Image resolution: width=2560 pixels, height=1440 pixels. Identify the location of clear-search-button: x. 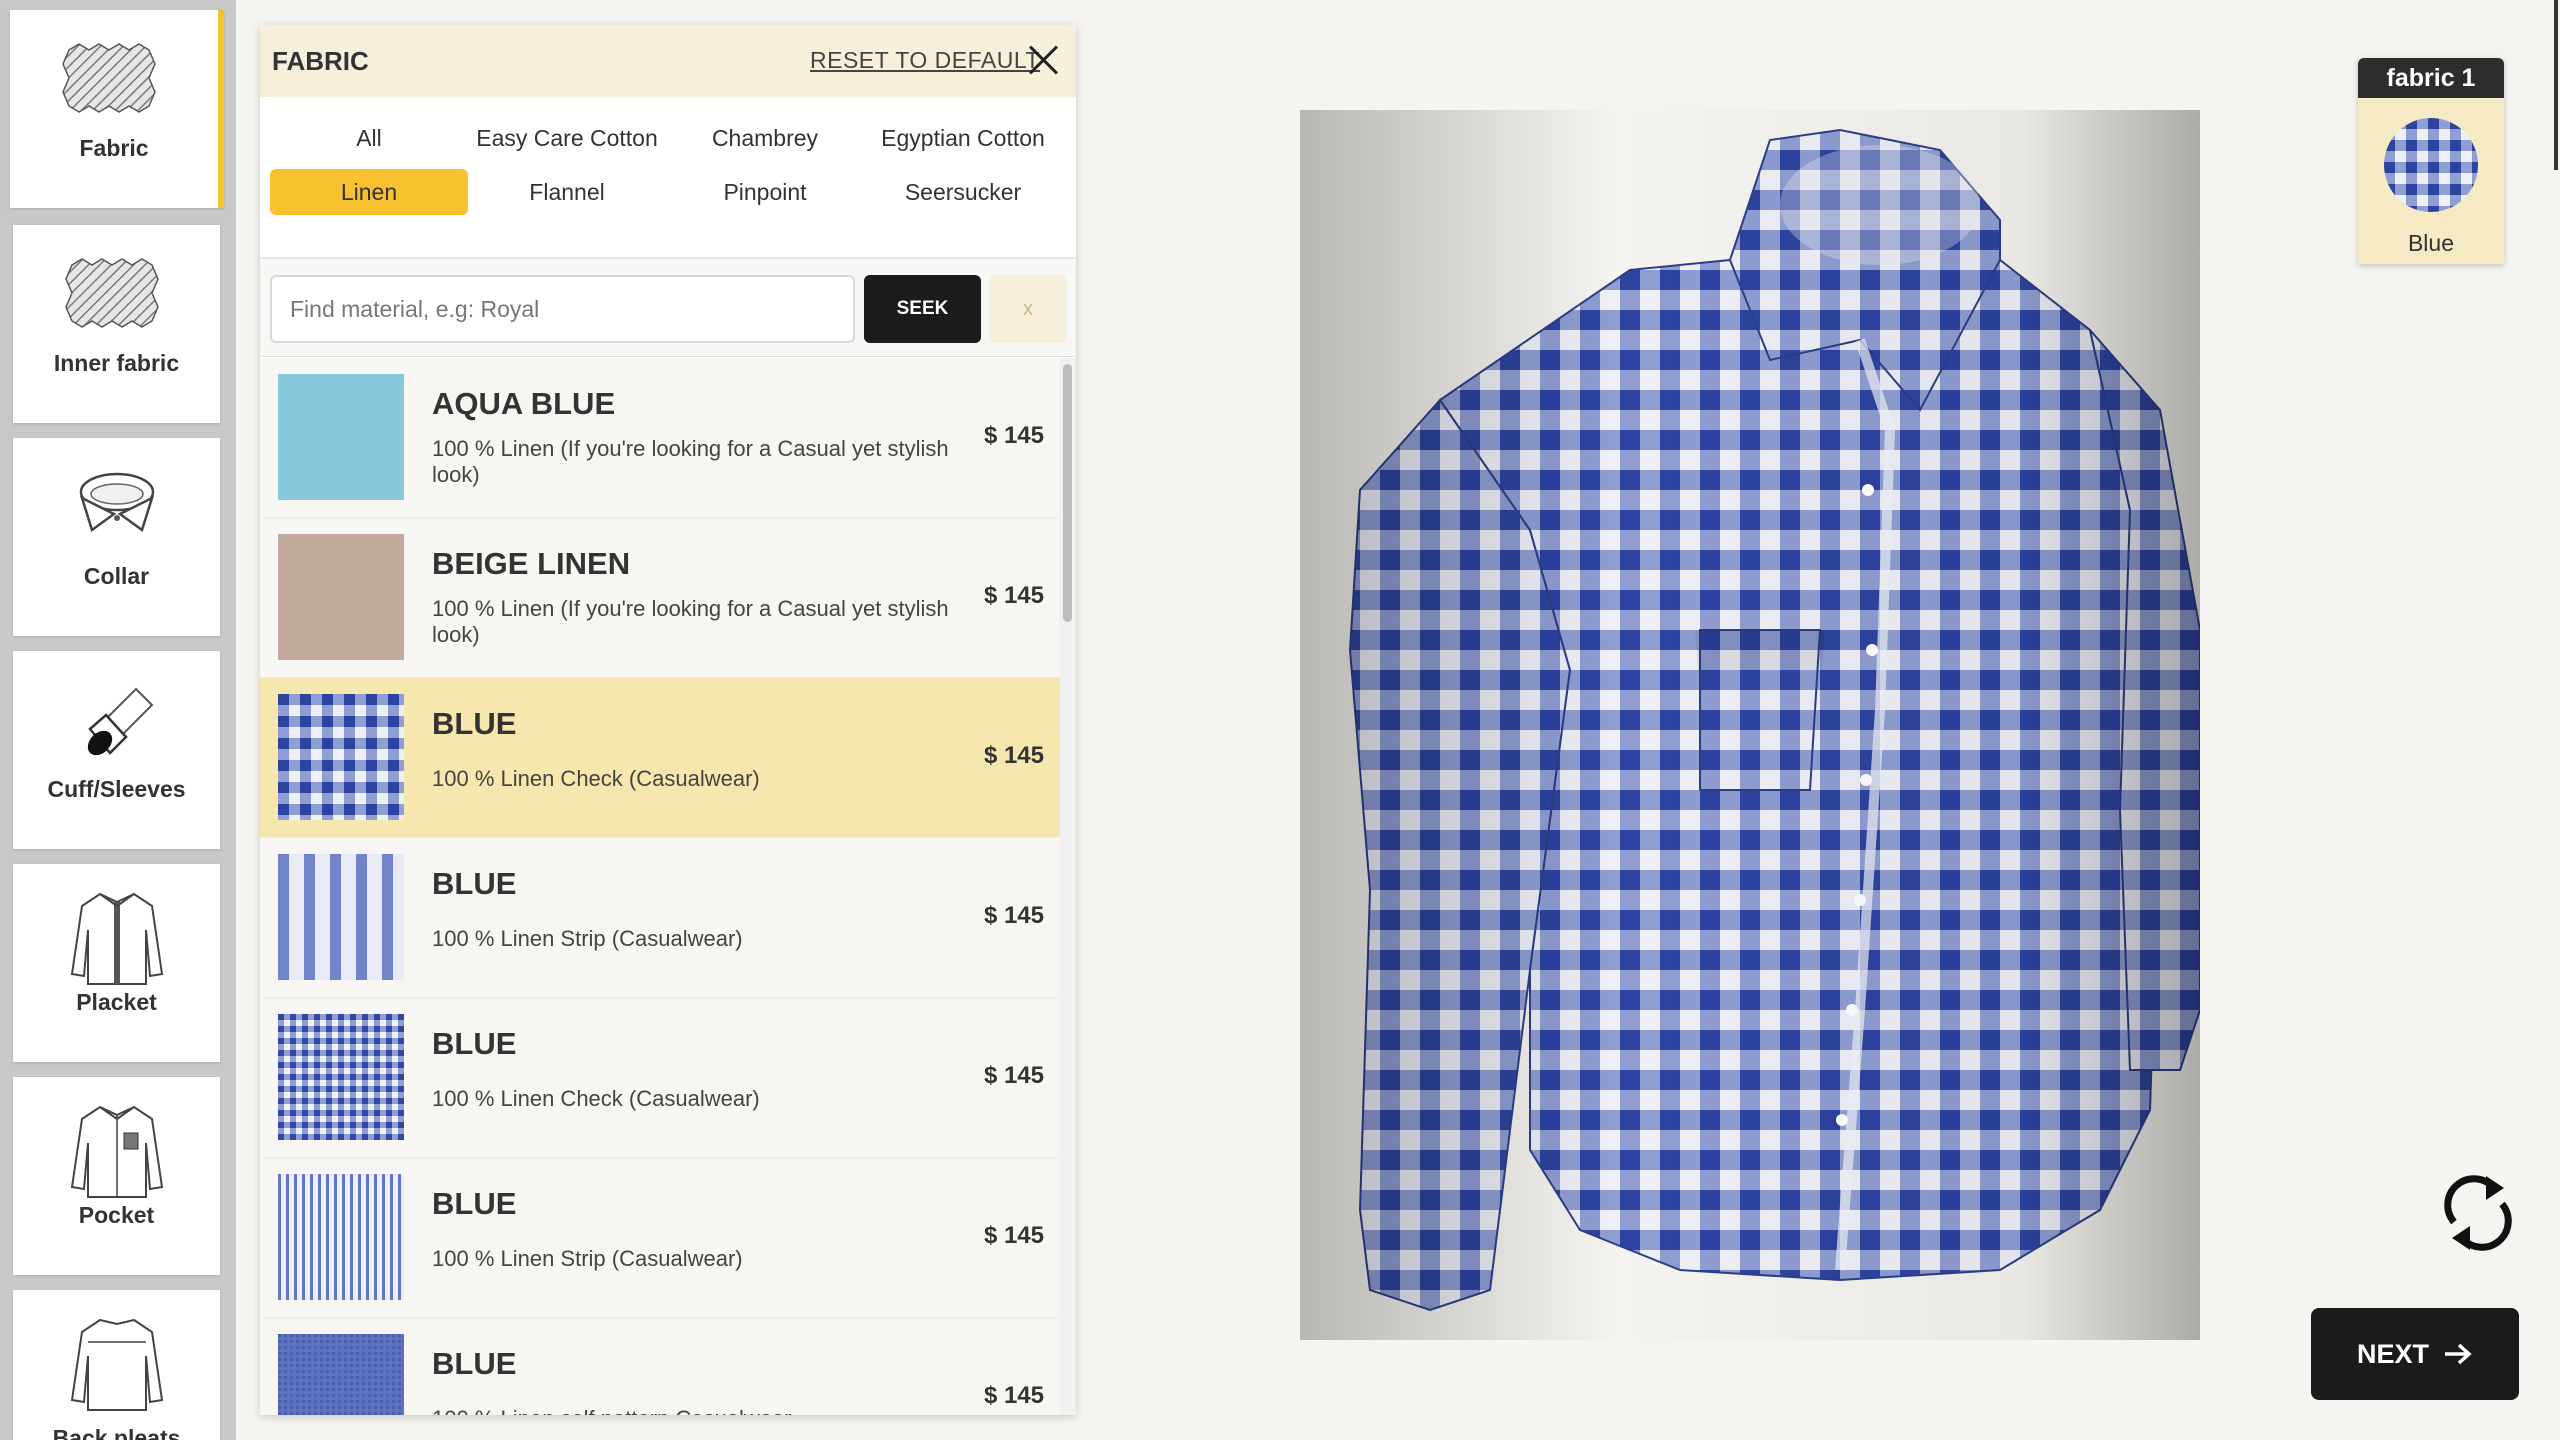
(1028, 309).